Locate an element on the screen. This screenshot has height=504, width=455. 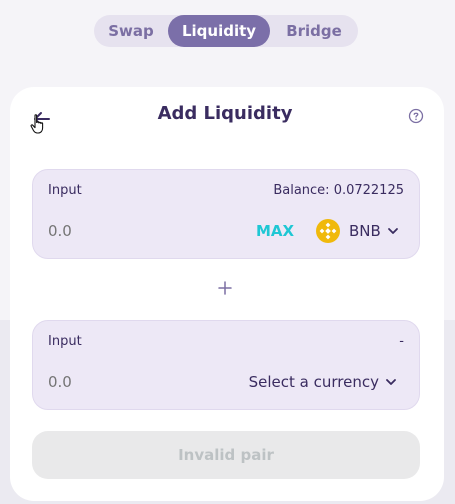
amount-input-a is located at coordinates (108, 231).